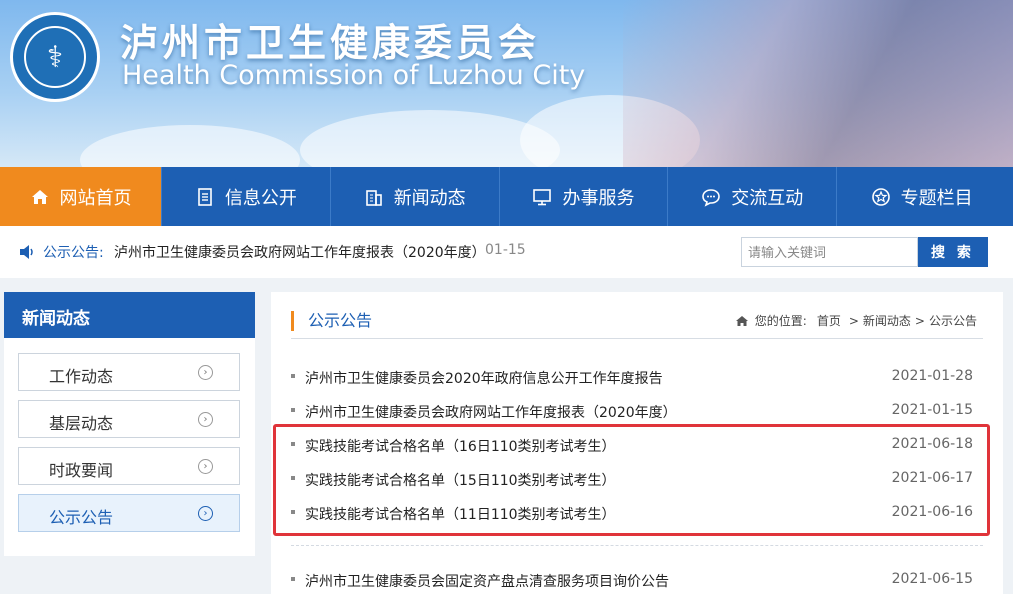  I want to click on nav-item-info: 信息公开, so click(246, 196).